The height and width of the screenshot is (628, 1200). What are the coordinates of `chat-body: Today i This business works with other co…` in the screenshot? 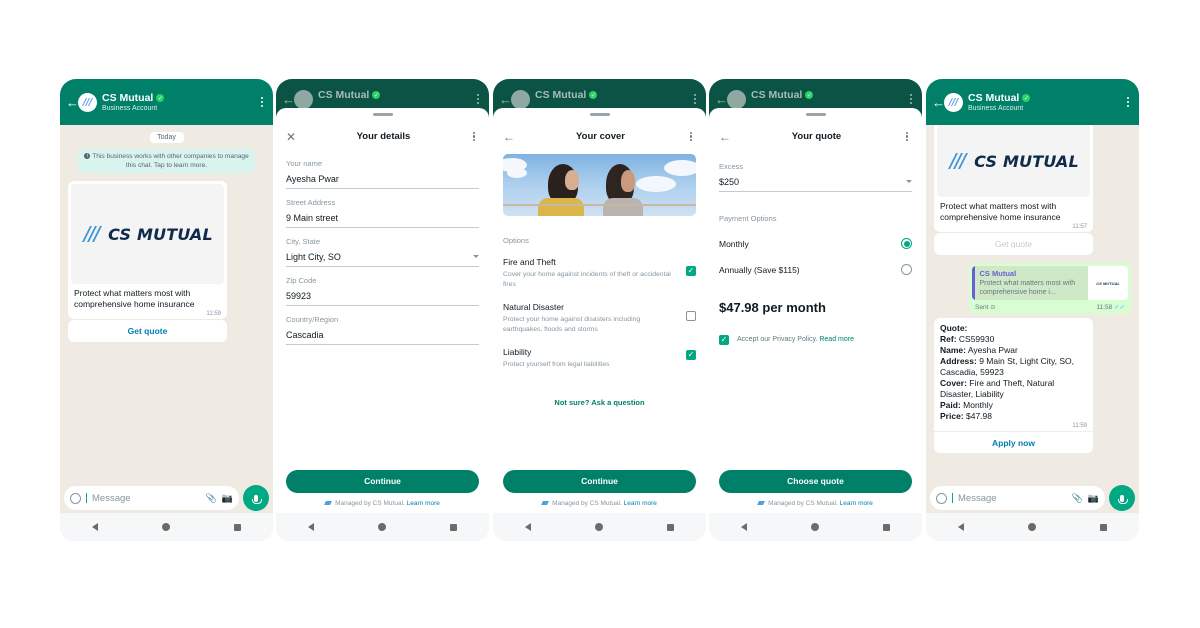 It's located at (166, 304).